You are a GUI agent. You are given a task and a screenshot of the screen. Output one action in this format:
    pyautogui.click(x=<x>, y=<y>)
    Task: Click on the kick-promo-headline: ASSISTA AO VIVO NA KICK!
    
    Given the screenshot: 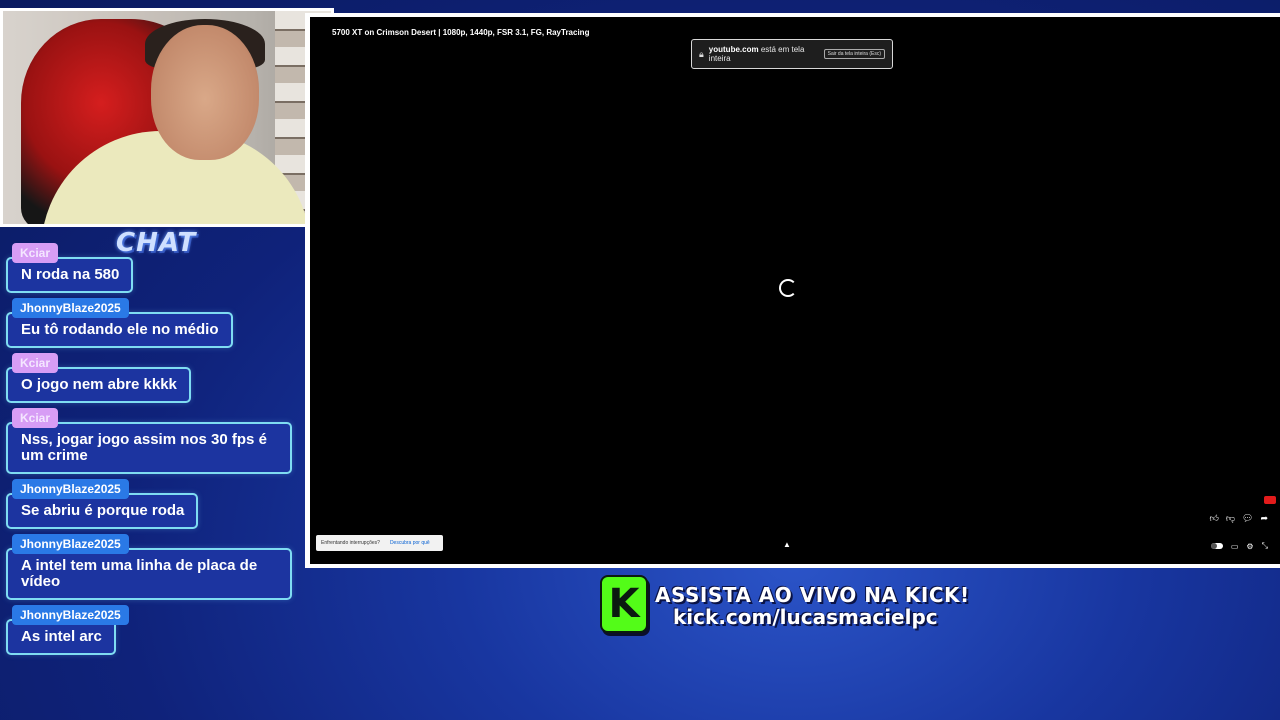 What is the action you would take?
    pyautogui.click(x=812, y=595)
    